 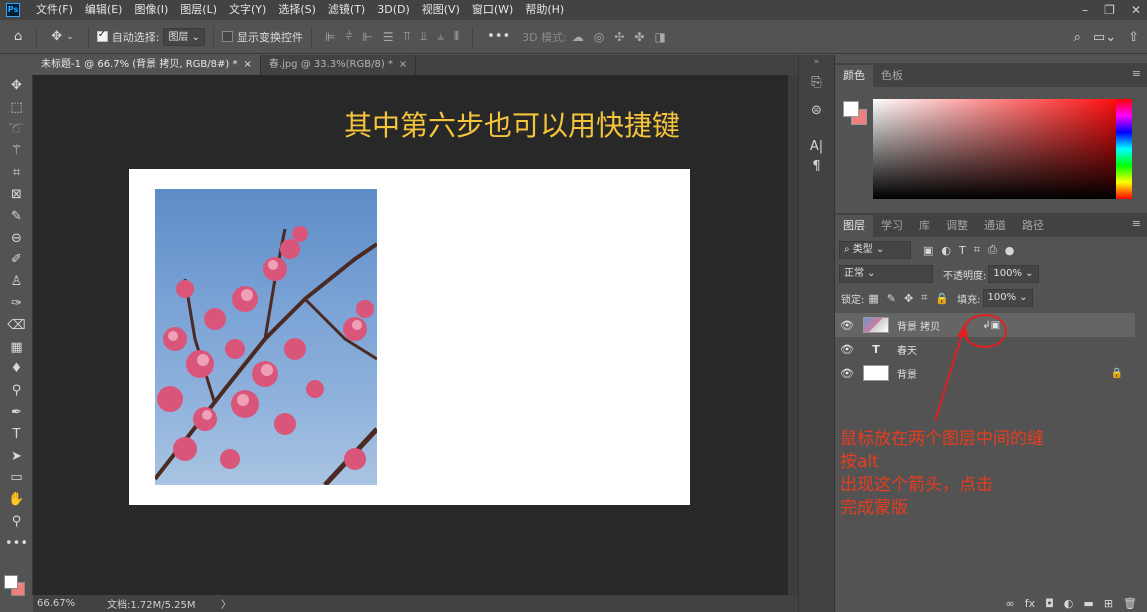 I want to click on alt-clip-annotation: 鼠标放在两个图层中间的缝 按alt 出现这个箭头，点击 完成蒙版, so click(x=942, y=473).